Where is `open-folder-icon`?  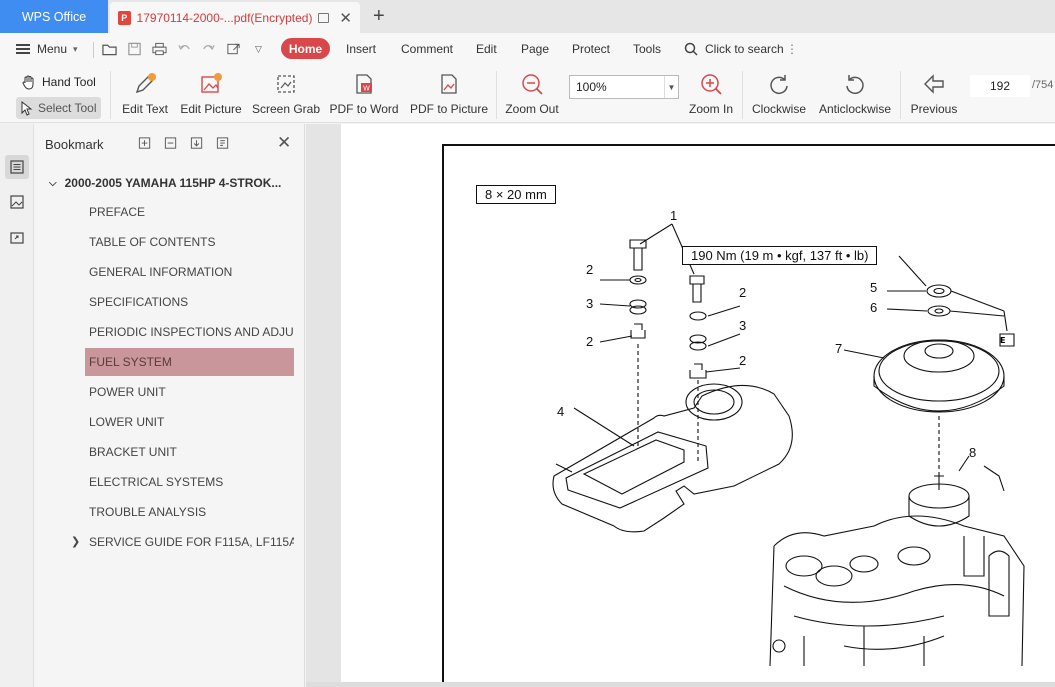 open-folder-icon is located at coordinates (109, 49).